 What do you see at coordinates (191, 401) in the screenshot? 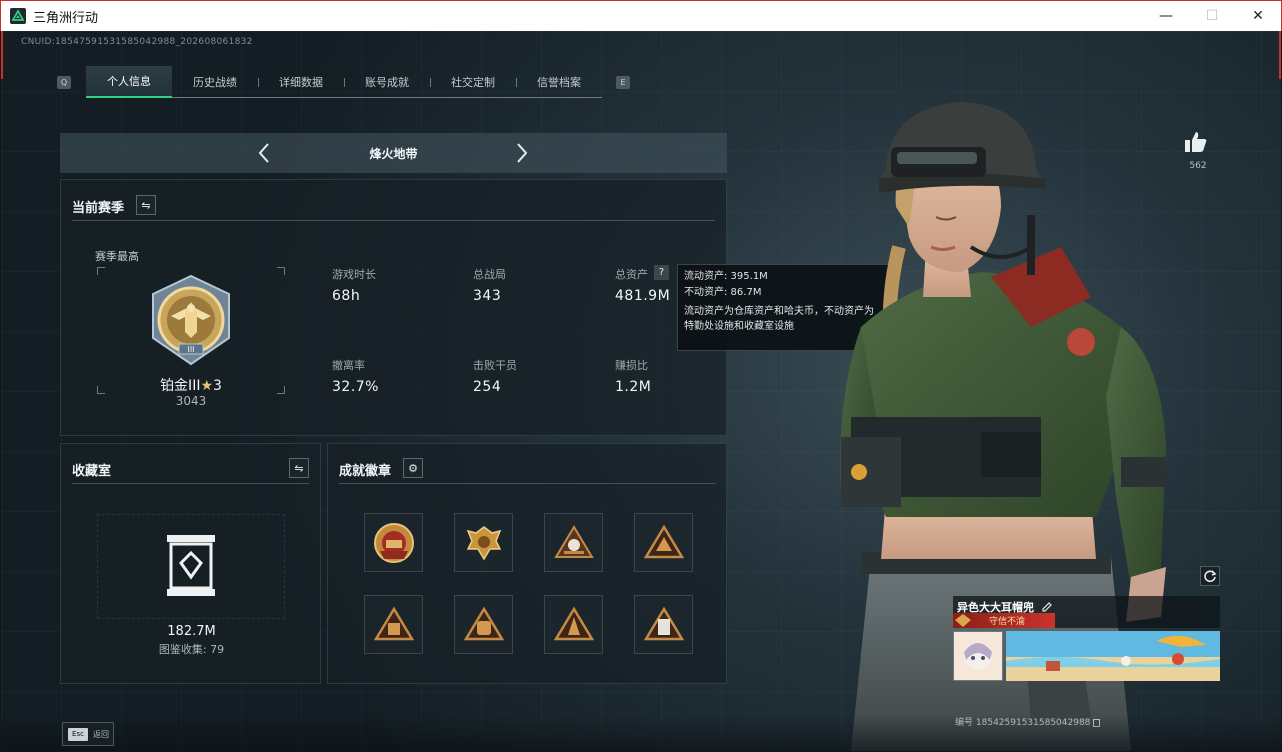
I see `rank-score: 3043` at bounding box center [191, 401].